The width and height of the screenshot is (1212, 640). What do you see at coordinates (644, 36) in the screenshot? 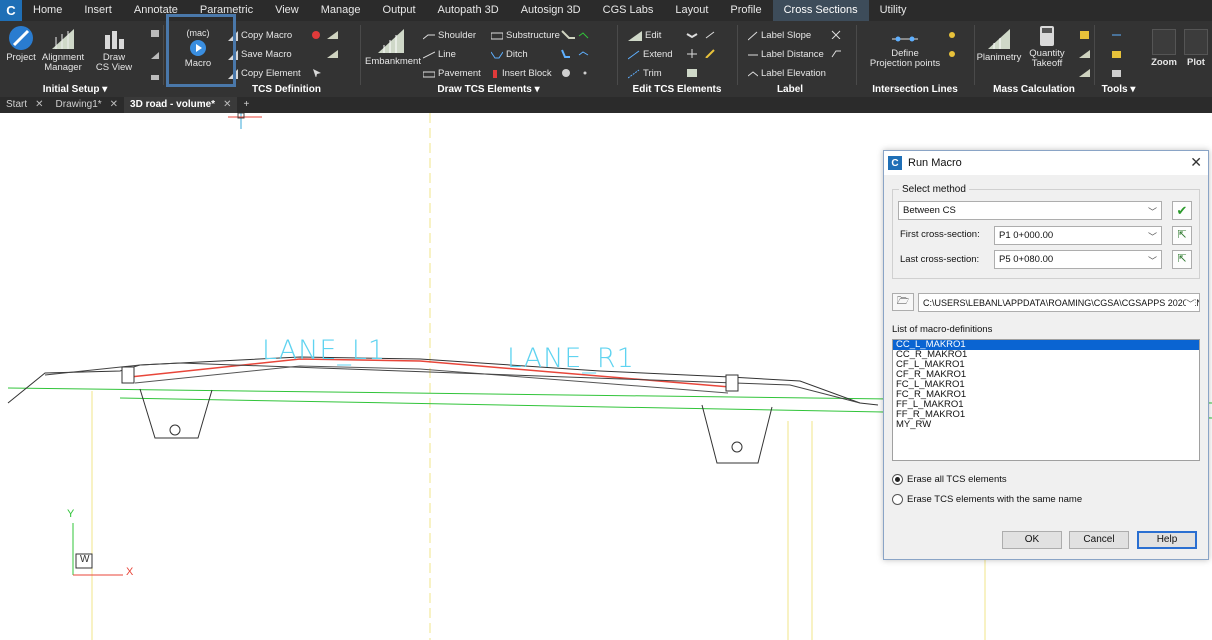
I see `edit-button: Edit` at bounding box center [644, 36].